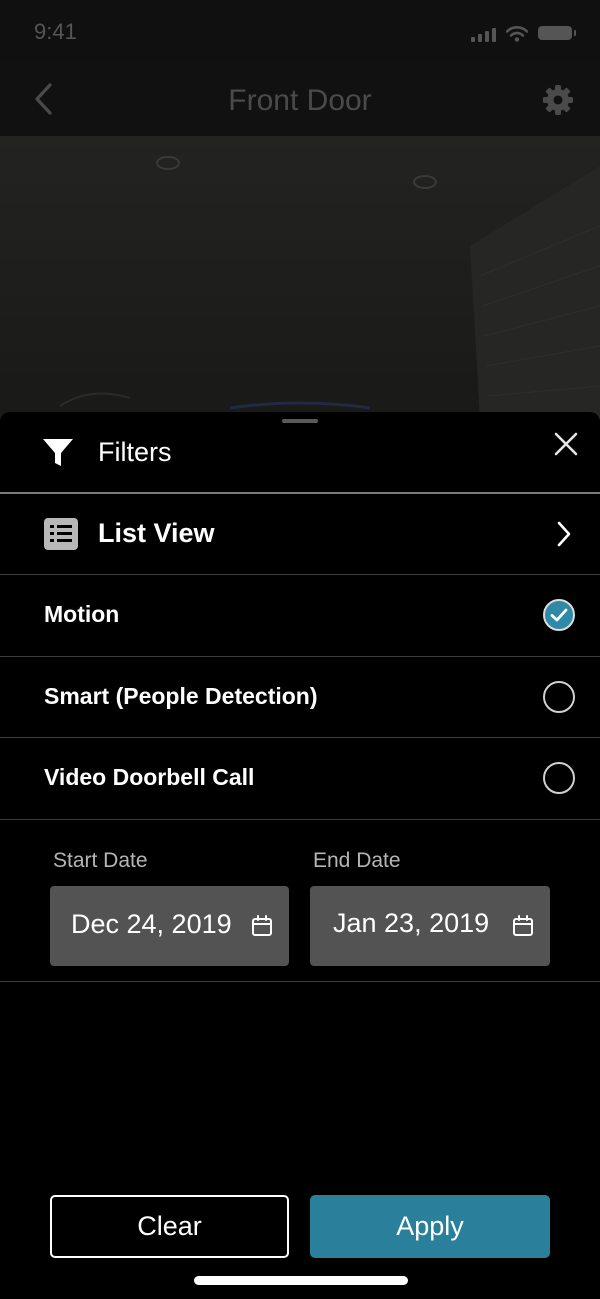 The image size is (600, 1299). I want to click on signal-icon, so click(483, 34).